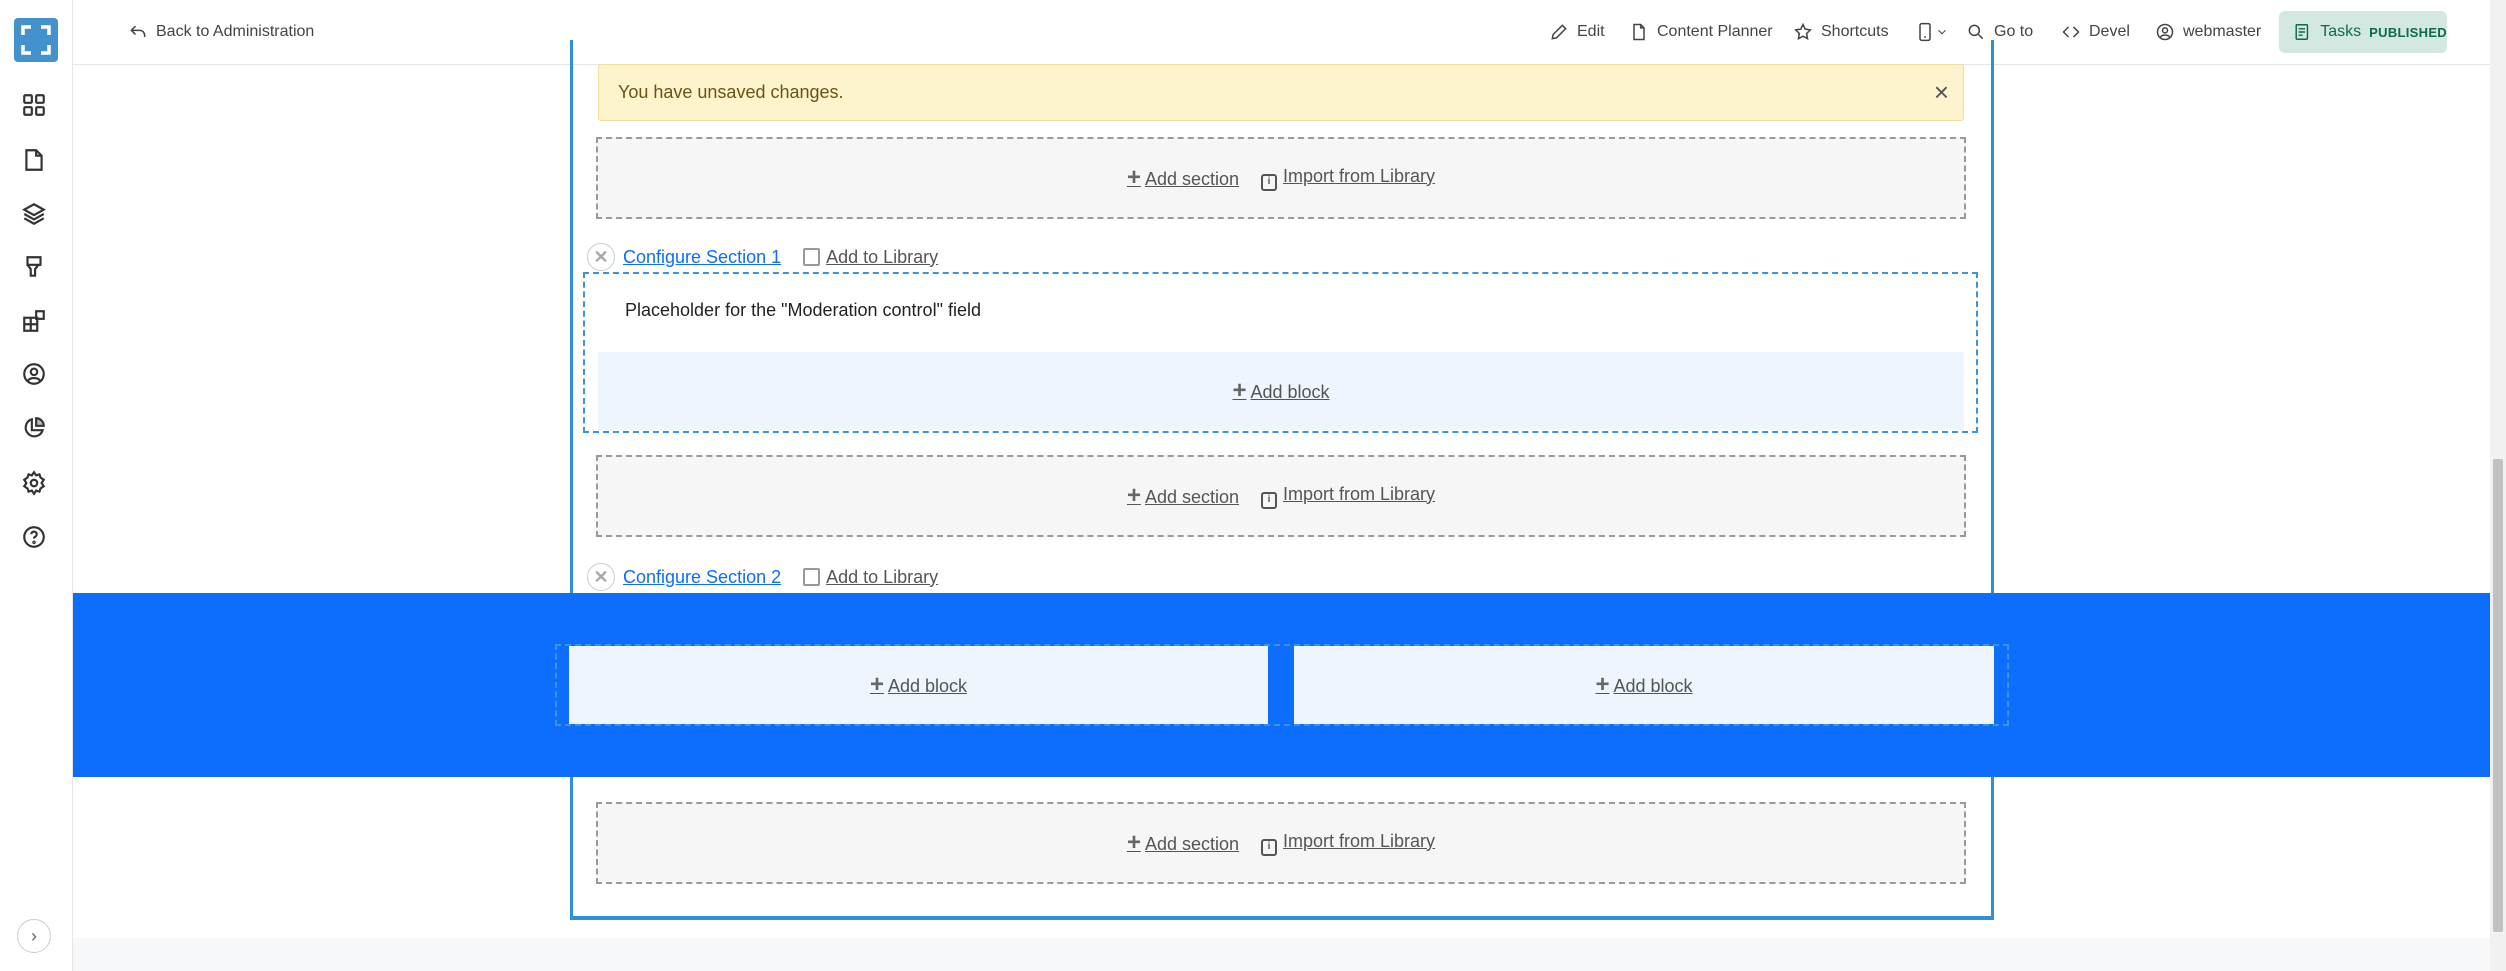  Describe the element at coordinates (1281, 954) in the screenshot. I see `page-footer` at that location.